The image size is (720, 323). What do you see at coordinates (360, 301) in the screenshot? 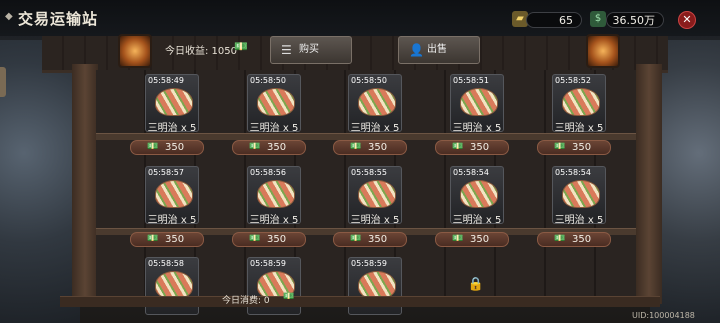
I see `stall-counter` at bounding box center [360, 301].